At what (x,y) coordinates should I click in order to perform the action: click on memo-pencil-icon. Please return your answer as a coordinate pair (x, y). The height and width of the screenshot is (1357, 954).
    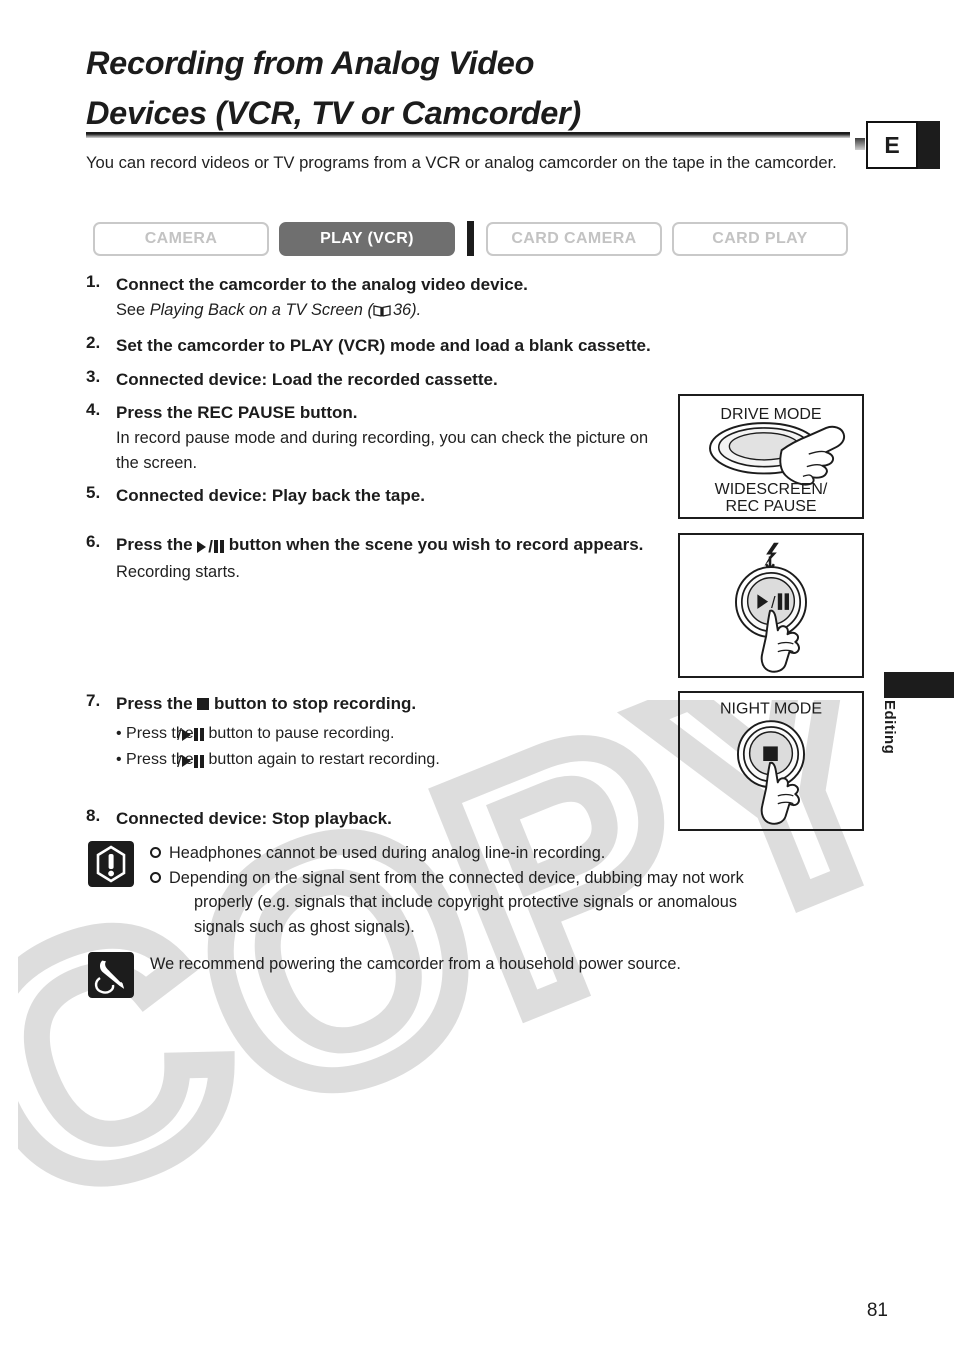
    Looking at the image, I should click on (111, 975).